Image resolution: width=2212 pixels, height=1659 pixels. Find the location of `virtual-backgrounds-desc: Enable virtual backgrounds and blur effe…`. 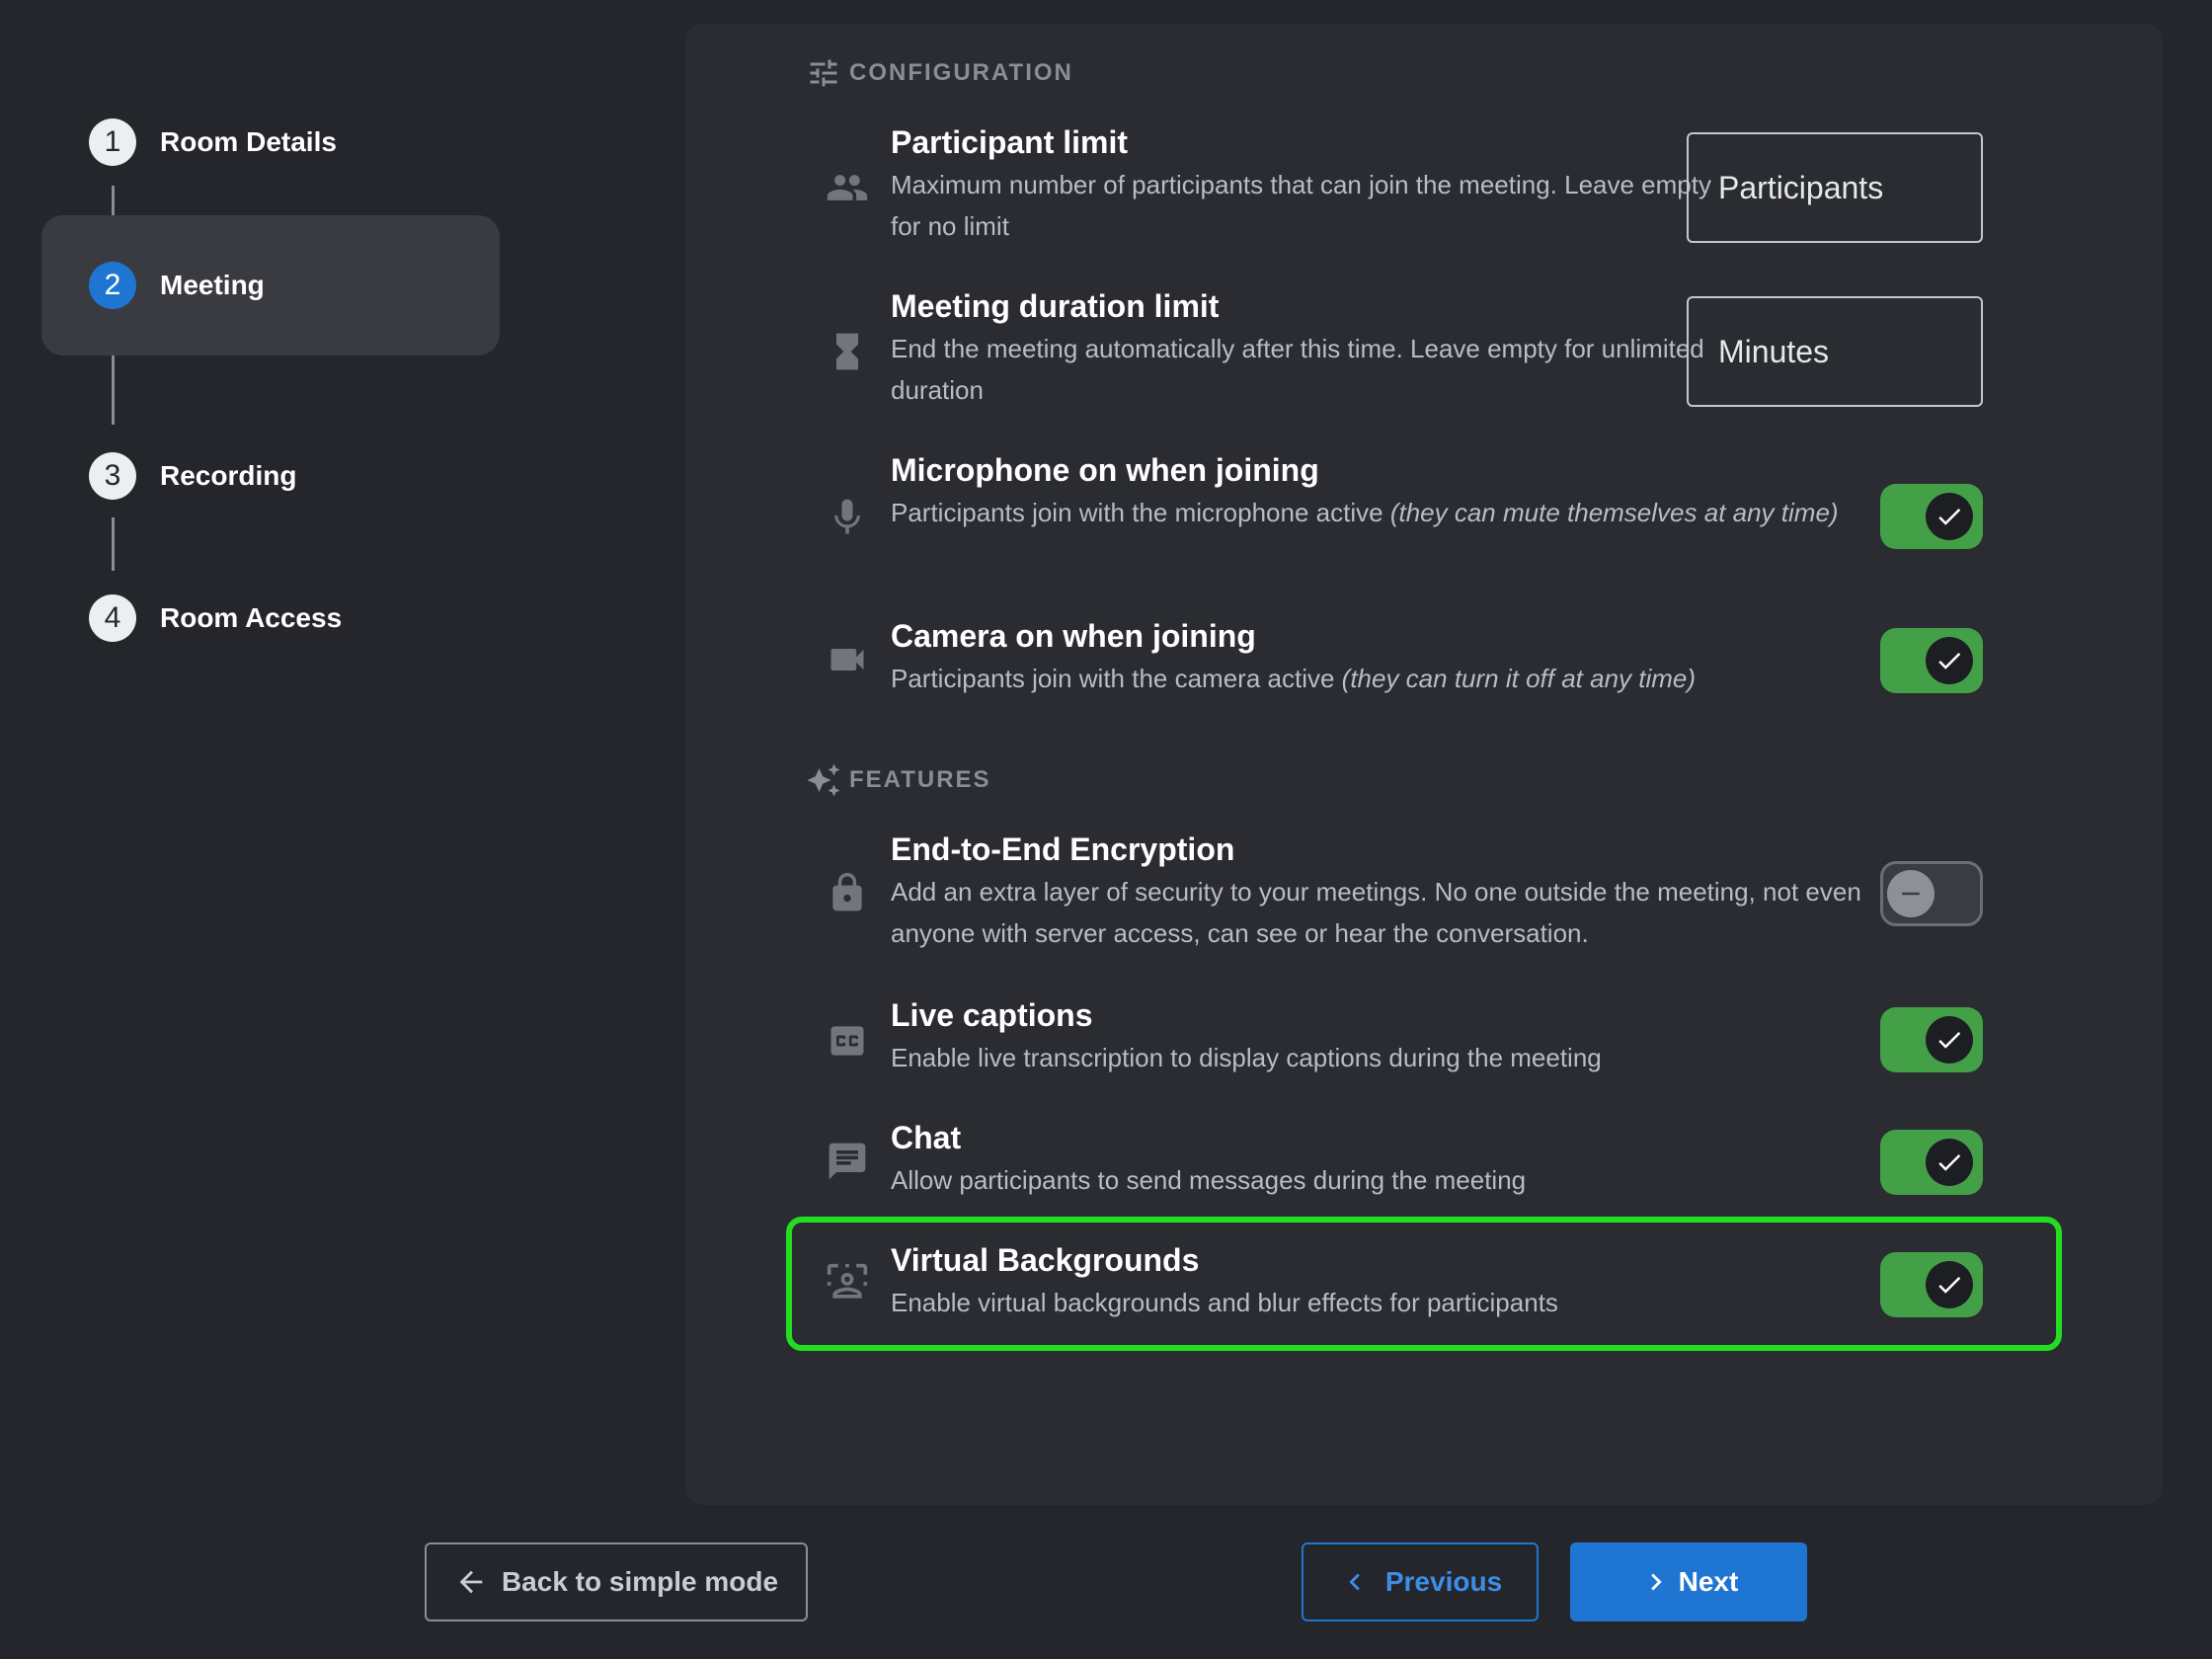

virtual-backgrounds-desc: Enable virtual backgrounds and blur effe… is located at coordinates (1224, 1302).